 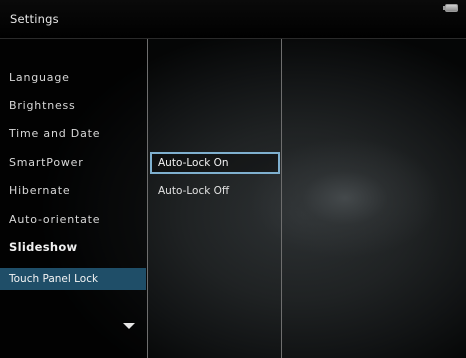 I want to click on menu-item-brightness: Brightness, so click(x=42, y=105).